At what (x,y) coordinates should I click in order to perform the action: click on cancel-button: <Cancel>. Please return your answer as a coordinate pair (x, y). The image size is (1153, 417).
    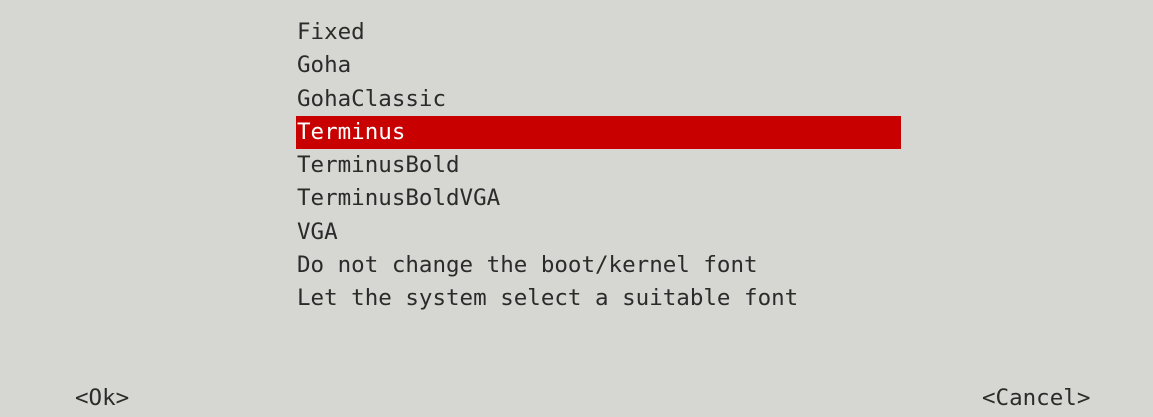
    Looking at the image, I should click on (1036, 398).